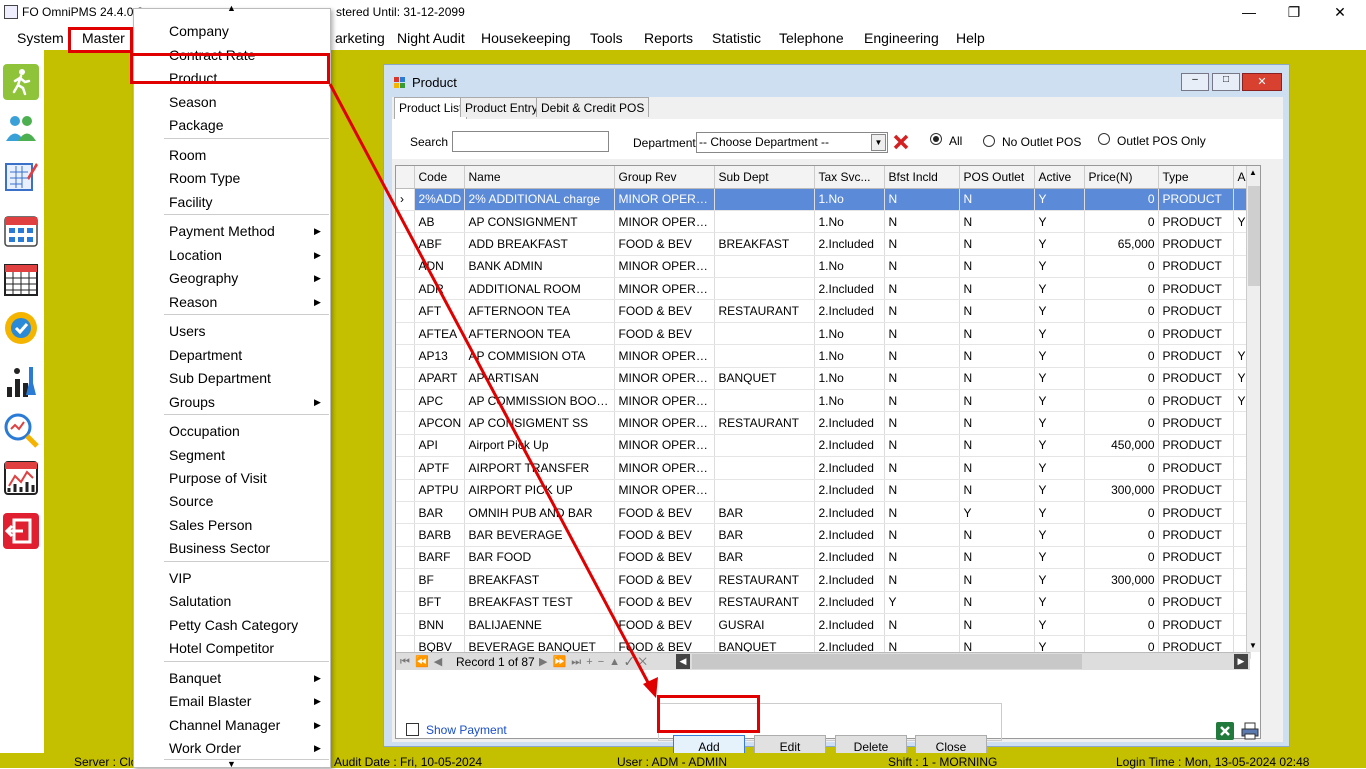 The height and width of the screenshot is (769, 1366). Describe the element at coordinates (200, 601) in the screenshot. I see `menu-item-salutation: Salutation` at that location.